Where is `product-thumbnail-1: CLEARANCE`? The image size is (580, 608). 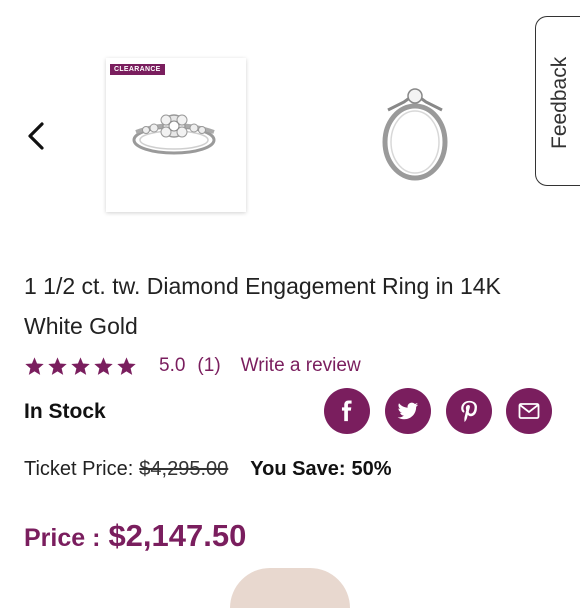 product-thumbnail-1: CLEARANCE is located at coordinates (176, 135).